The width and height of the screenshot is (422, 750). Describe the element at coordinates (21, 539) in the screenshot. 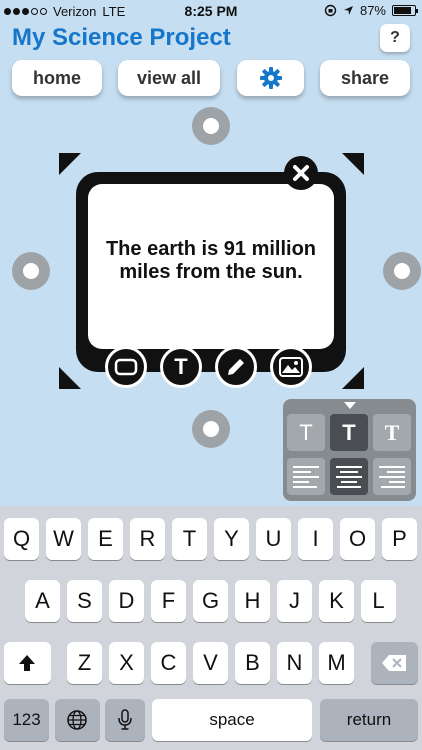

I see `key-q: Q` at that location.